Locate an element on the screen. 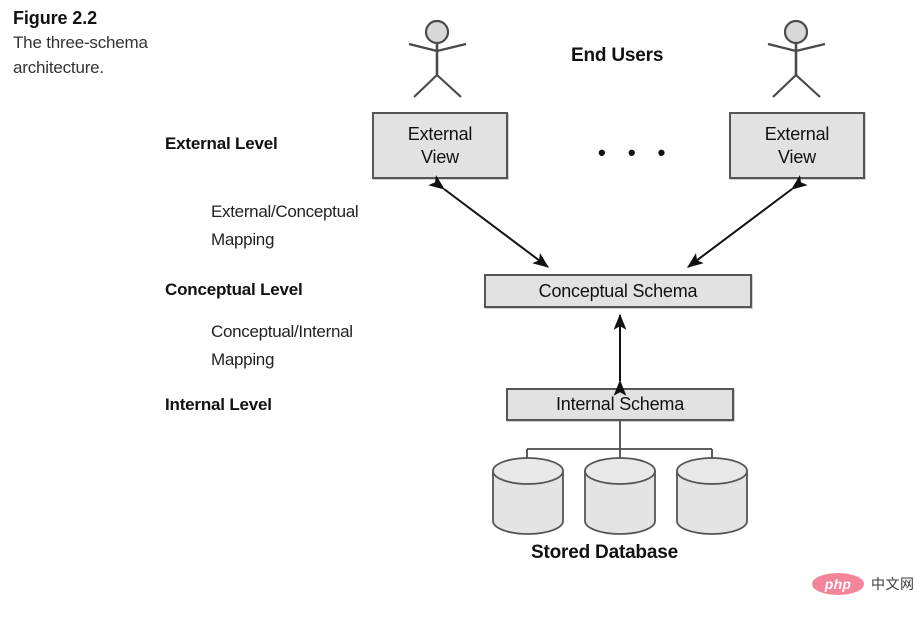  external-view-right-label-line-1: External is located at coordinates (797, 134).